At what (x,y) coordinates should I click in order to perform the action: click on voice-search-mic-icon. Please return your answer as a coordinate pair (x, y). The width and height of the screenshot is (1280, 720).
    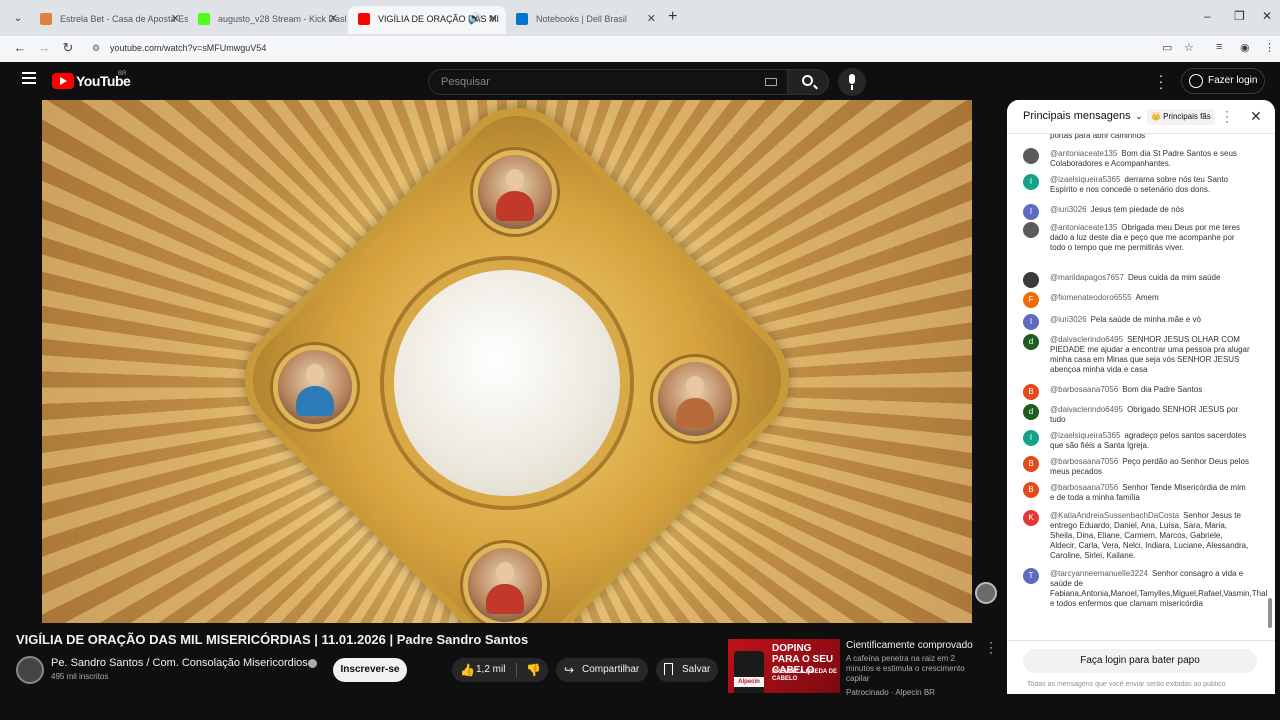
    Looking at the image, I should click on (852, 82).